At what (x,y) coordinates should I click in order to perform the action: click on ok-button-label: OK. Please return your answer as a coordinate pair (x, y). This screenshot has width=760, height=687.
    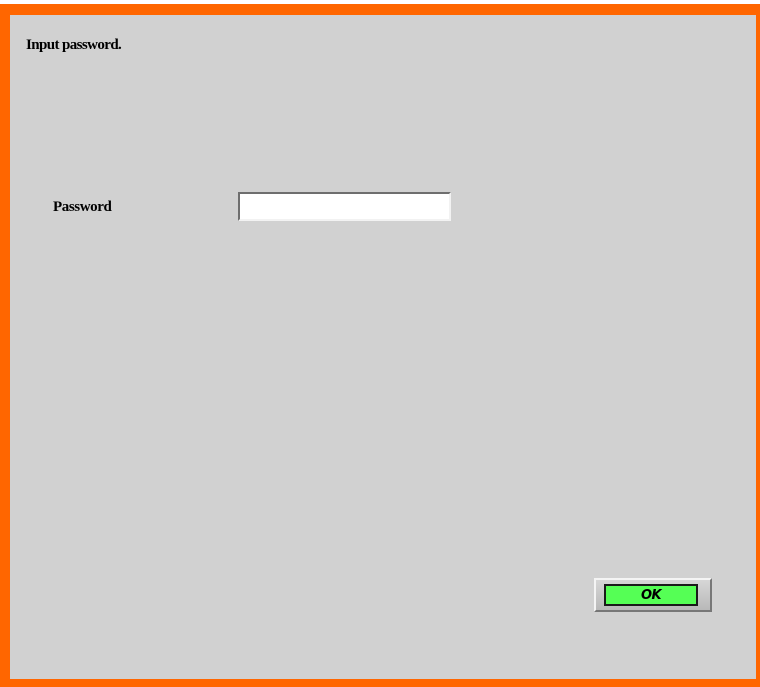
    Looking at the image, I should click on (651, 595).